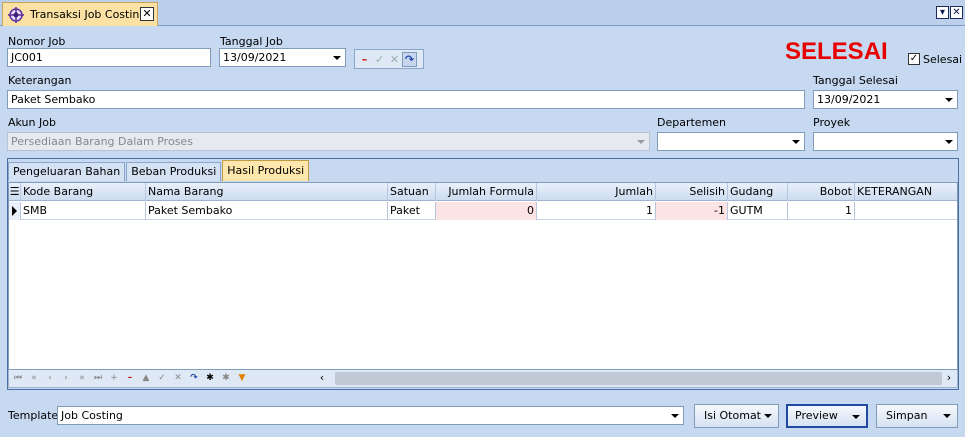 The image size is (965, 437). What do you see at coordinates (906, 211) in the screenshot?
I see `cell-keterangan` at bounding box center [906, 211].